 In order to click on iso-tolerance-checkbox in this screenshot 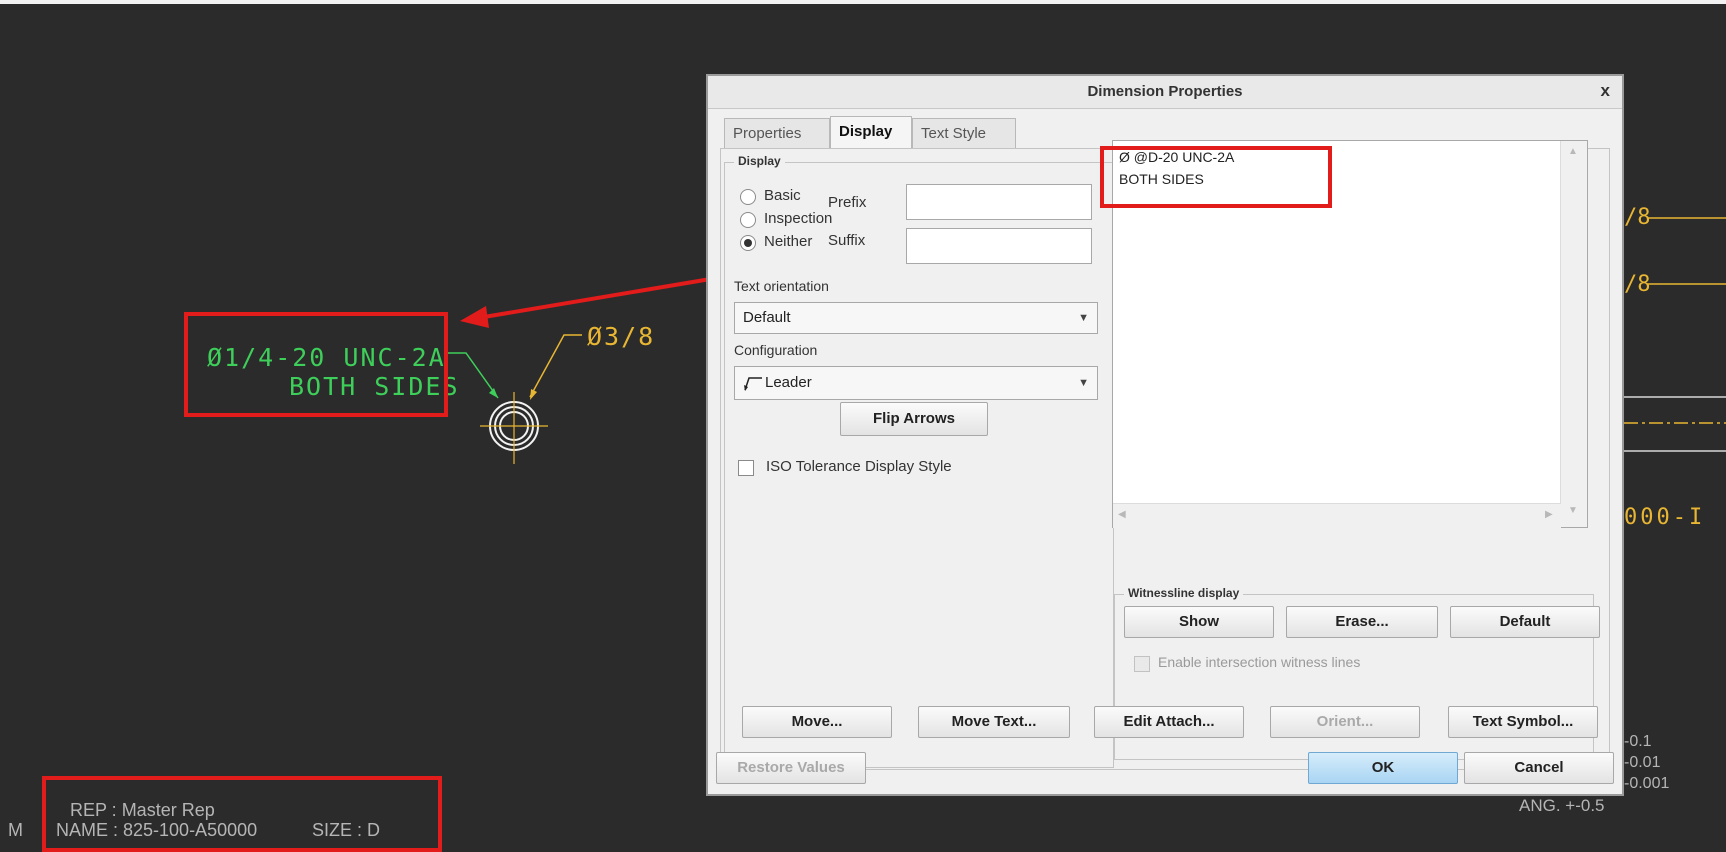, I will do `click(746, 468)`.